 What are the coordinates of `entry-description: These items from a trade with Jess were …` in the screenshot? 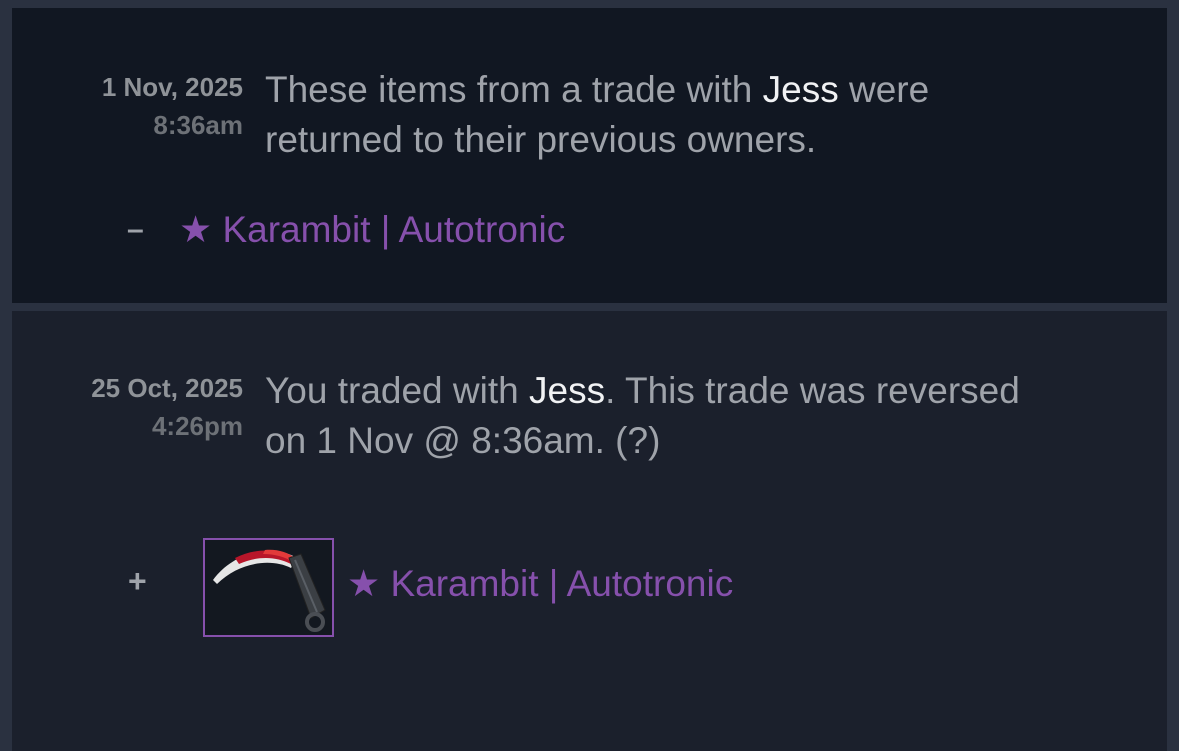 It's located at (597, 115).